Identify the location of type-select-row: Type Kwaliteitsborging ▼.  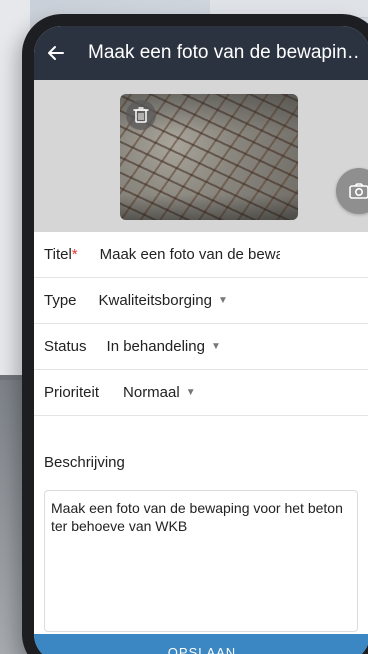
(201, 301).